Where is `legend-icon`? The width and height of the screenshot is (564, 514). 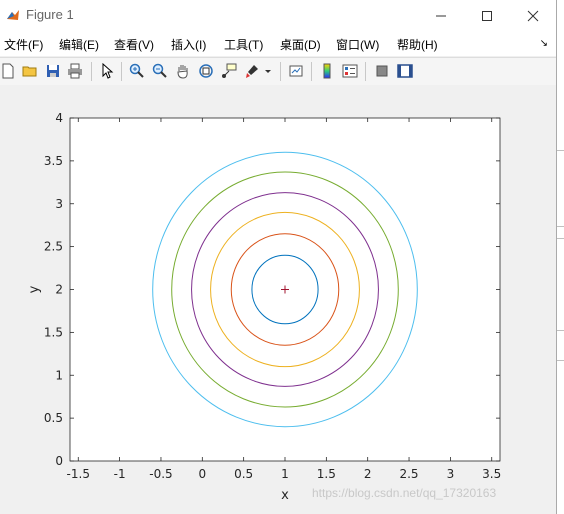 legend-icon is located at coordinates (350, 71).